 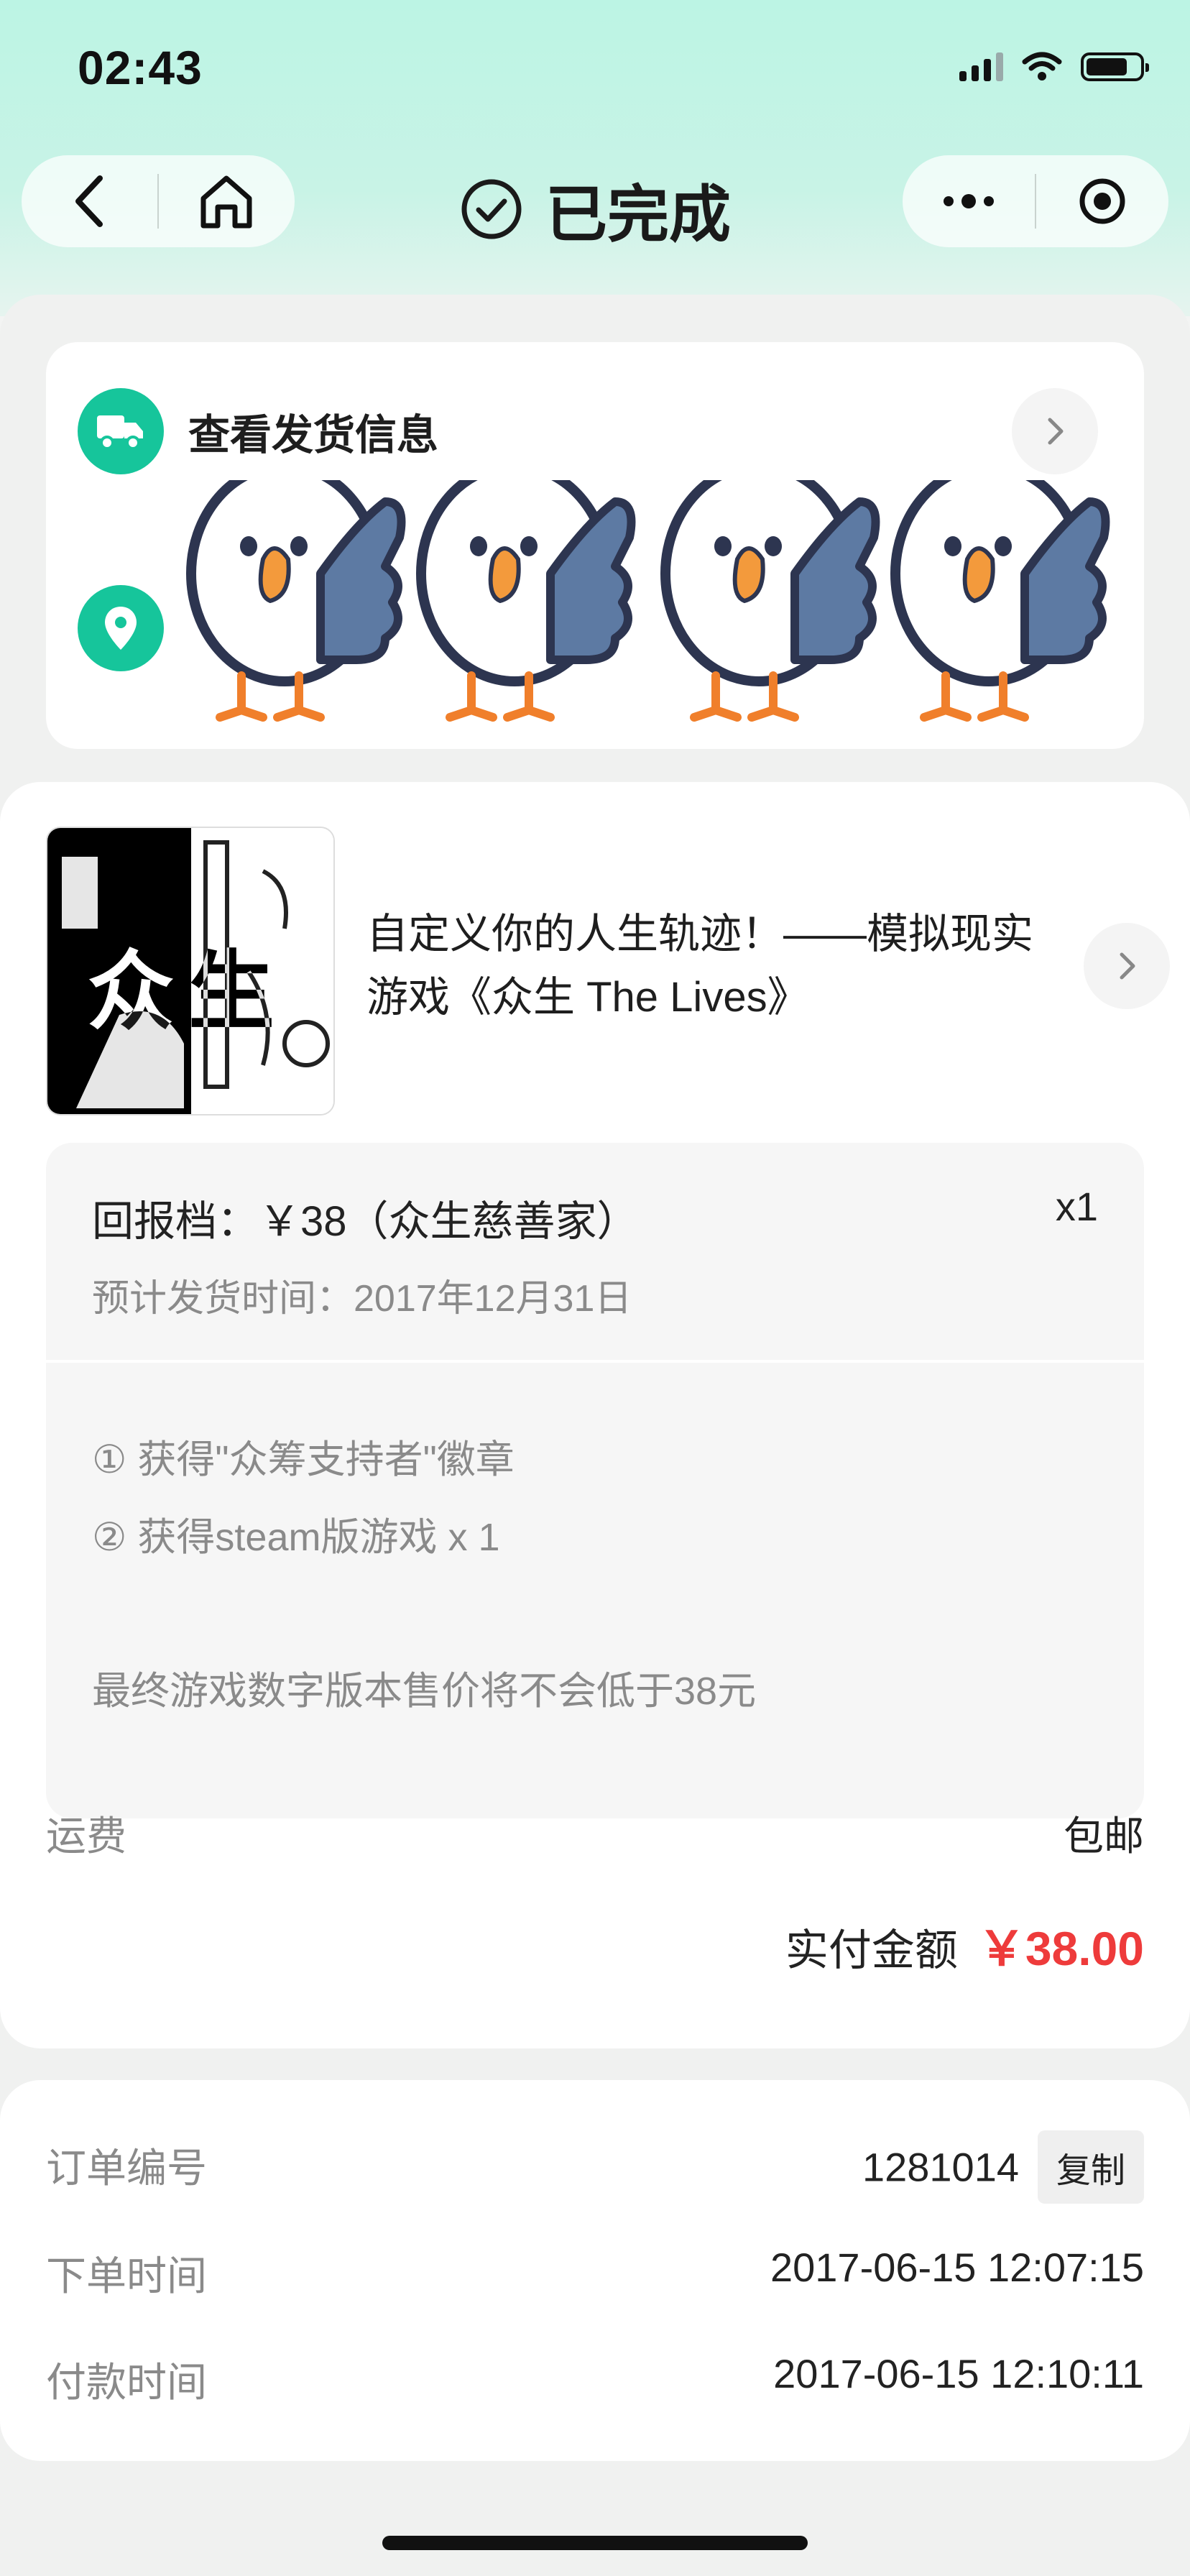 What do you see at coordinates (313, 435) in the screenshot?
I see `shipping-info-label: 查看发货信息` at bounding box center [313, 435].